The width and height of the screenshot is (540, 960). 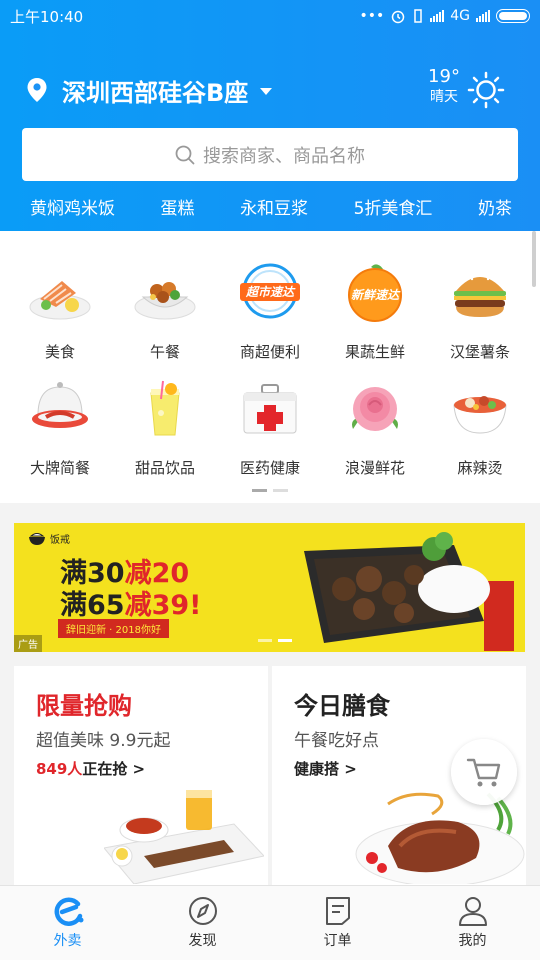 I want to click on steak-dish-image, so click(x=409, y=591).